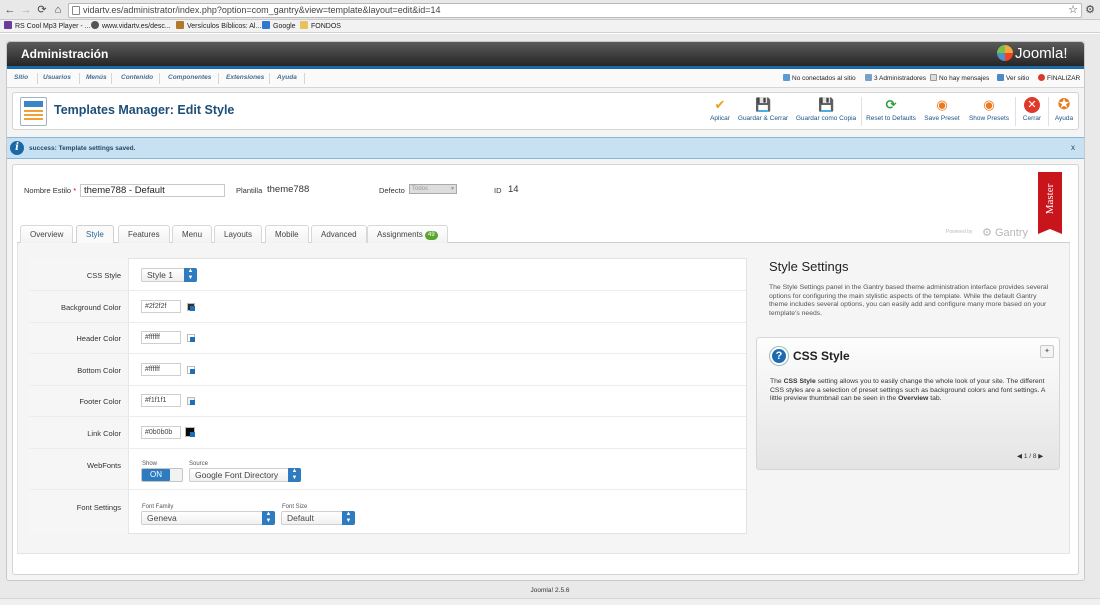 Image resolution: width=1100 pixels, height=605 pixels. I want to click on save-close-button: 💾 Guardar & Cerrar, so click(763, 112).